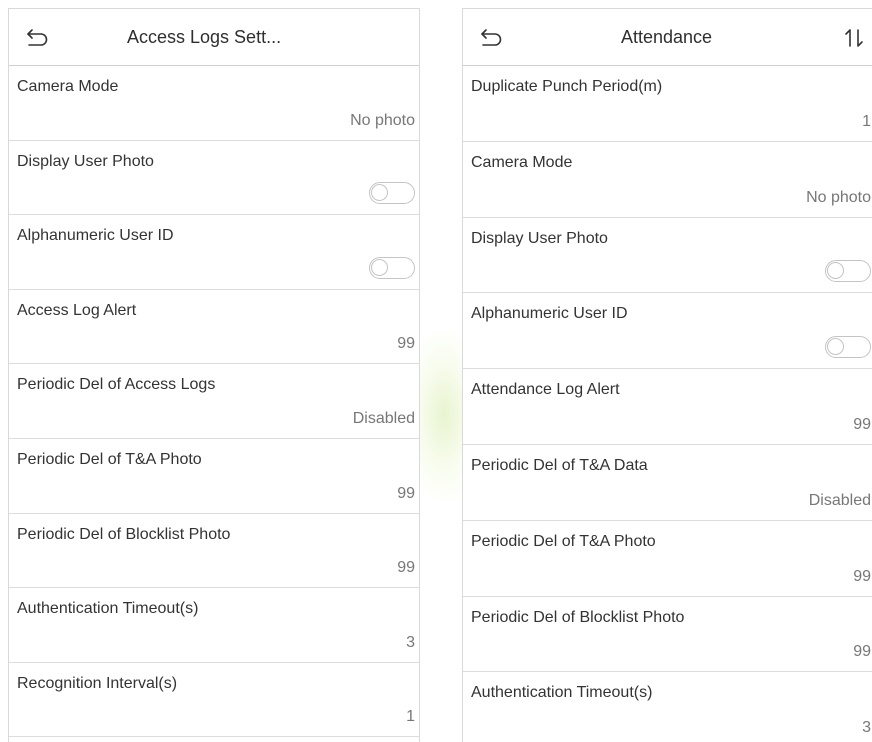 The image size is (872, 742). What do you see at coordinates (214, 700) in the screenshot?
I see `setting-row-recognition-interval-s: Recognition Interval(s) 1` at bounding box center [214, 700].